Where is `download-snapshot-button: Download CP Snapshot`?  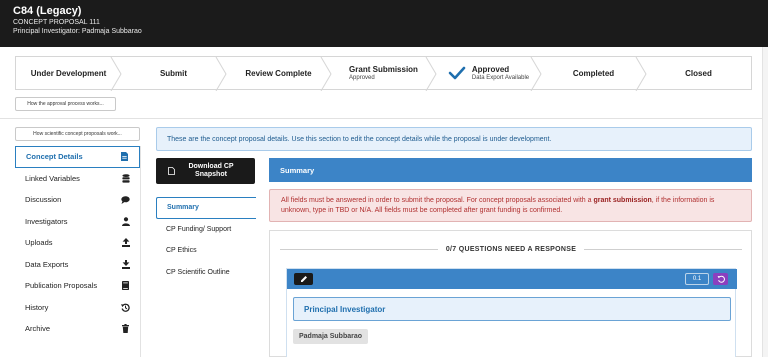 download-snapshot-button: Download CP Snapshot is located at coordinates (205, 171).